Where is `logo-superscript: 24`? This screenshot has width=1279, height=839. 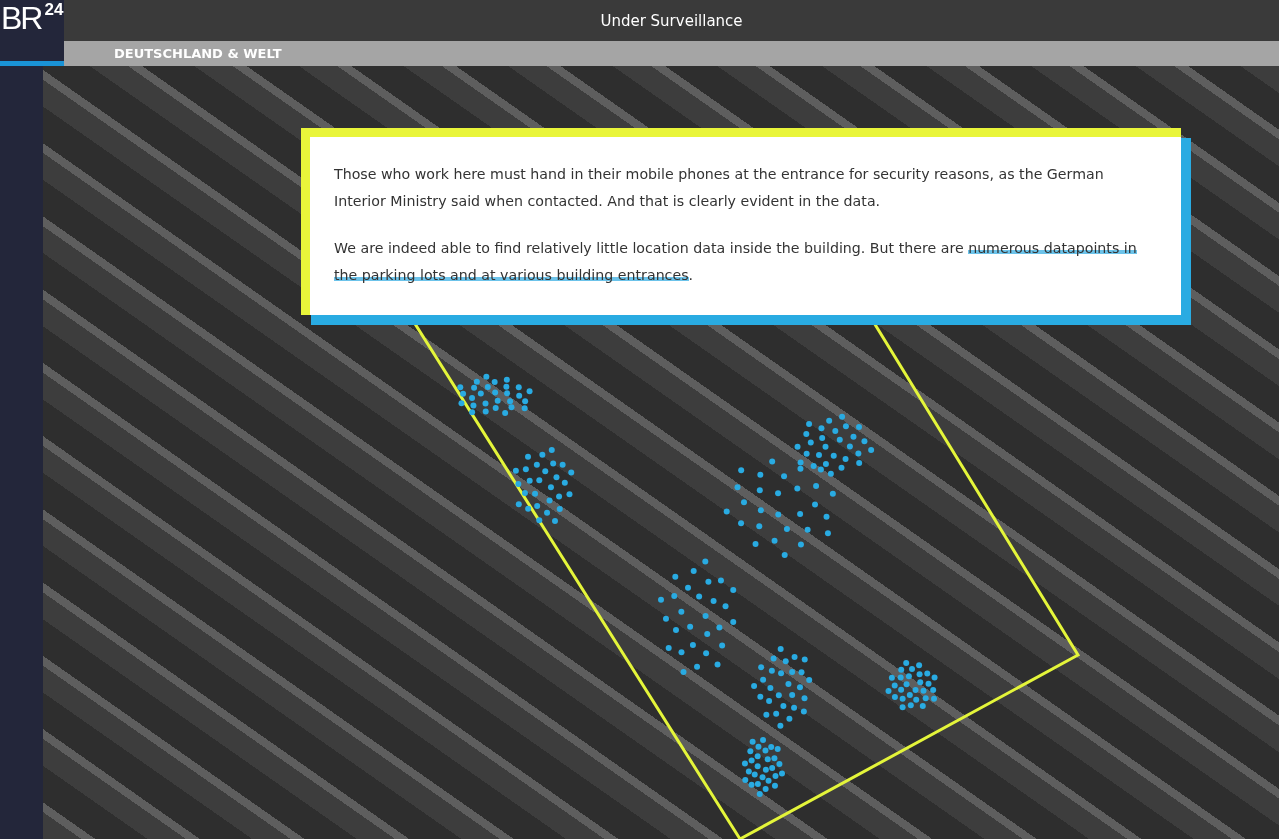
logo-superscript: 24 is located at coordinates (54, 10).